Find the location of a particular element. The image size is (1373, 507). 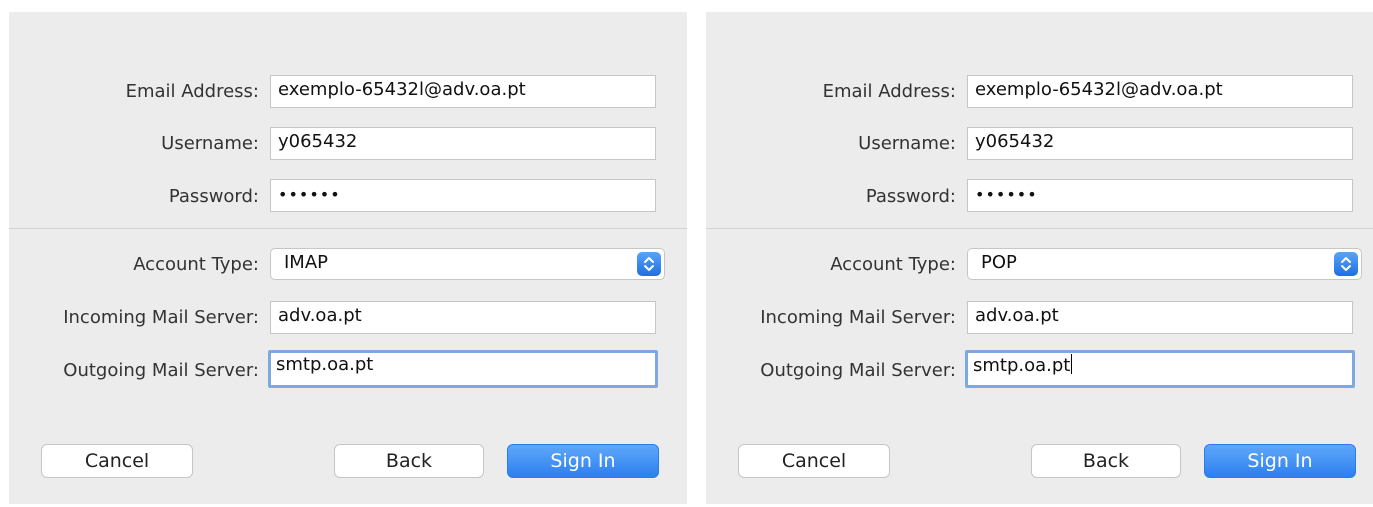

account-type-value: IMAP is located at coordinates (306, 262).